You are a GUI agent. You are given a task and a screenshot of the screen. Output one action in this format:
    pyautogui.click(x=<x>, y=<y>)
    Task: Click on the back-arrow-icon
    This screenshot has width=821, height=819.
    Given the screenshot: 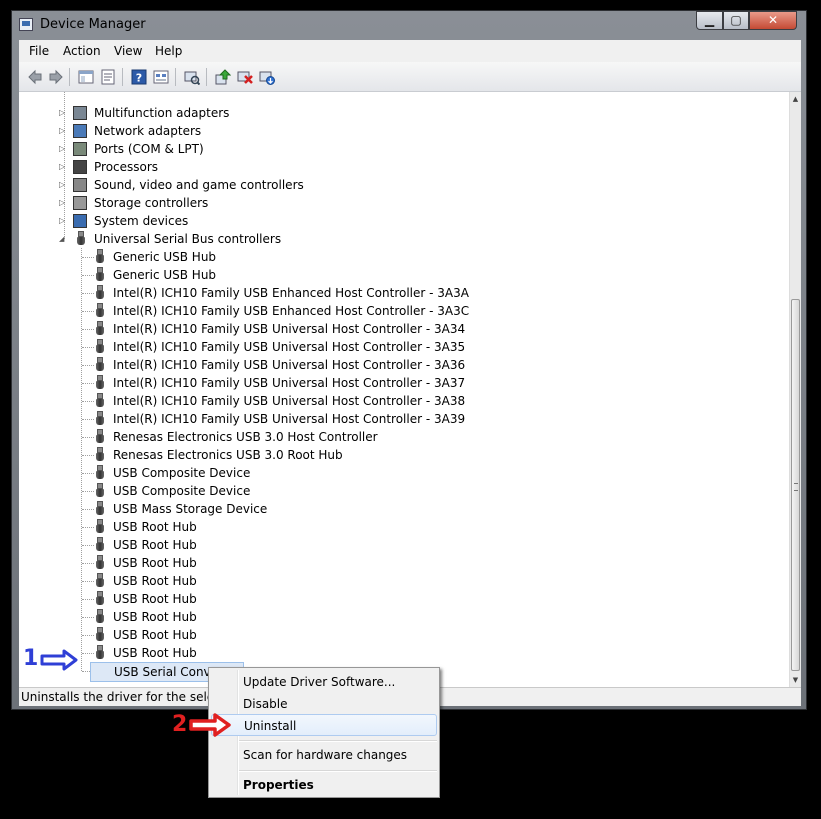 What is the action you would take?
    pyautogui.click(x=35, y=77)
    